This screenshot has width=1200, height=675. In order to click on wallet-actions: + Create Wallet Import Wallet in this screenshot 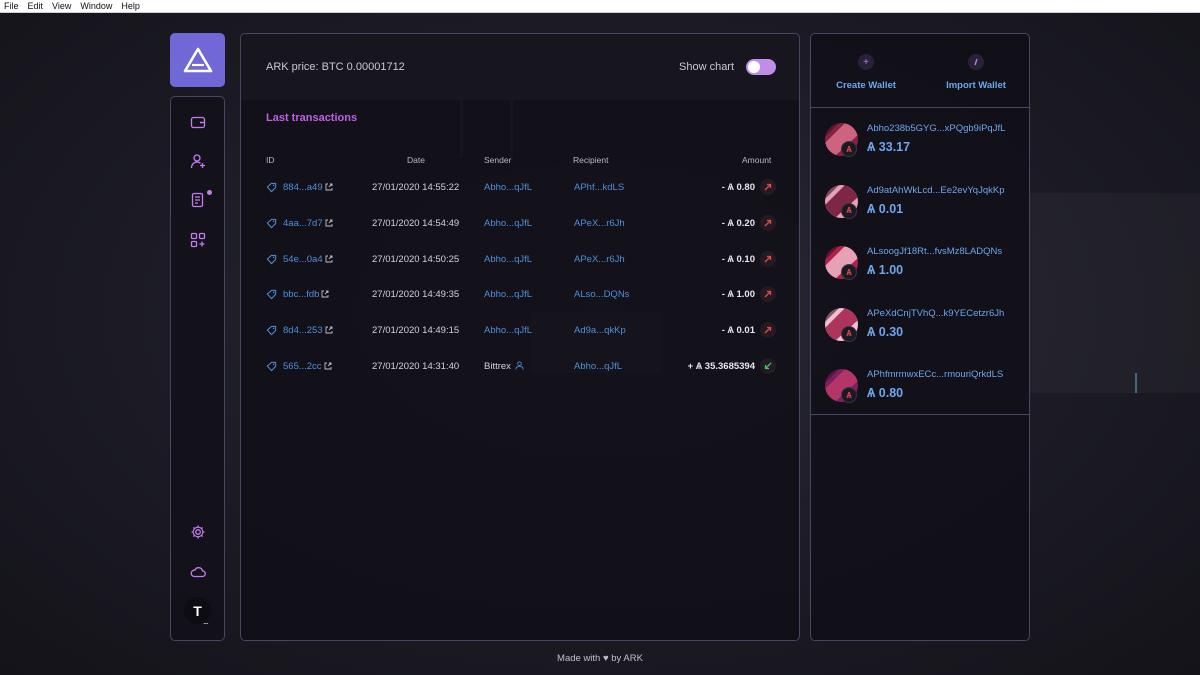, I will do `click(920, 71)`.